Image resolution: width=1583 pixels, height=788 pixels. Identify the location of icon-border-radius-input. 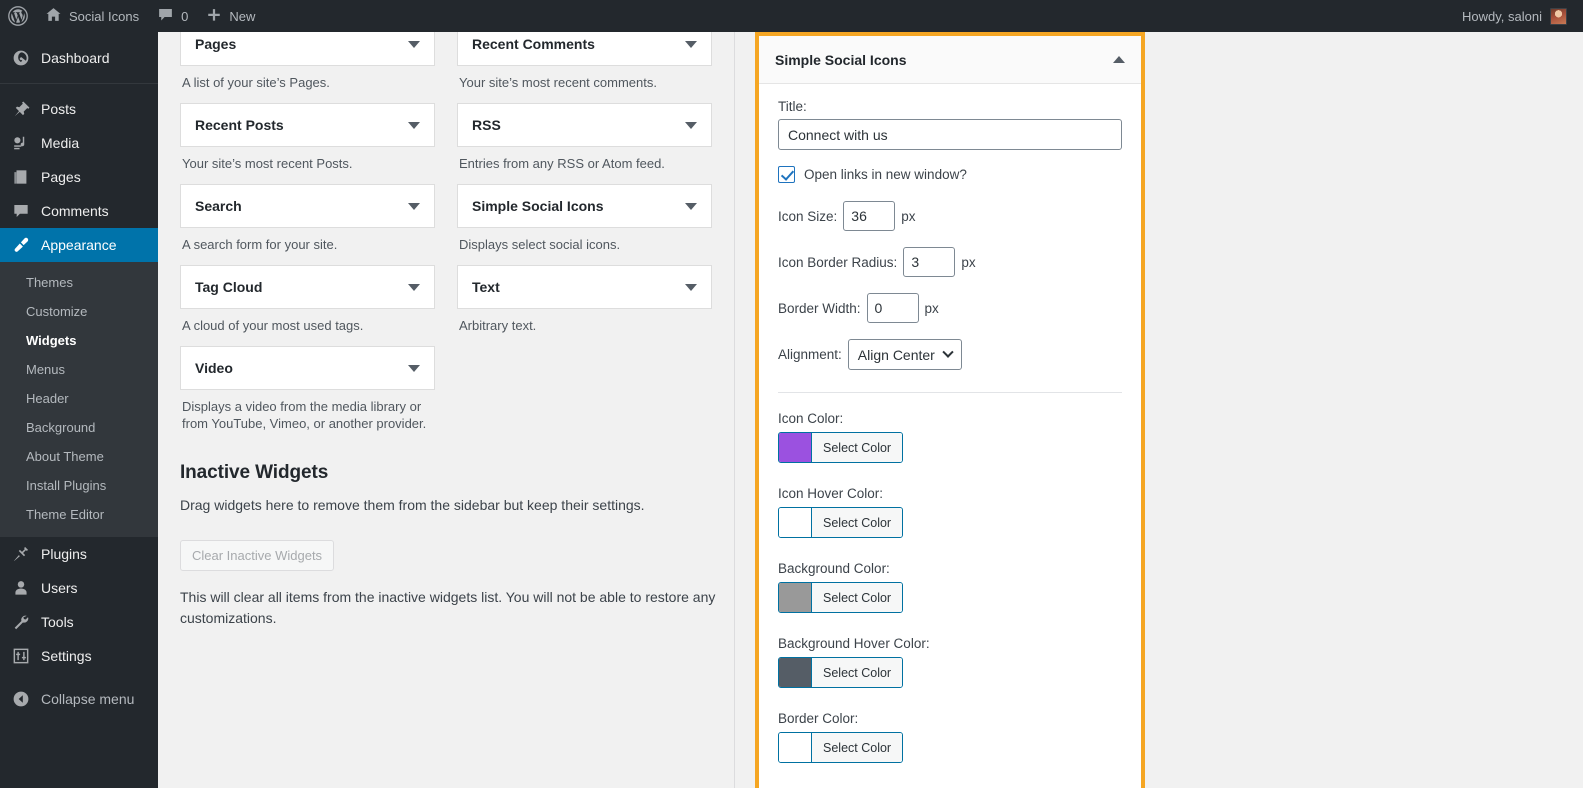
(929, 262).